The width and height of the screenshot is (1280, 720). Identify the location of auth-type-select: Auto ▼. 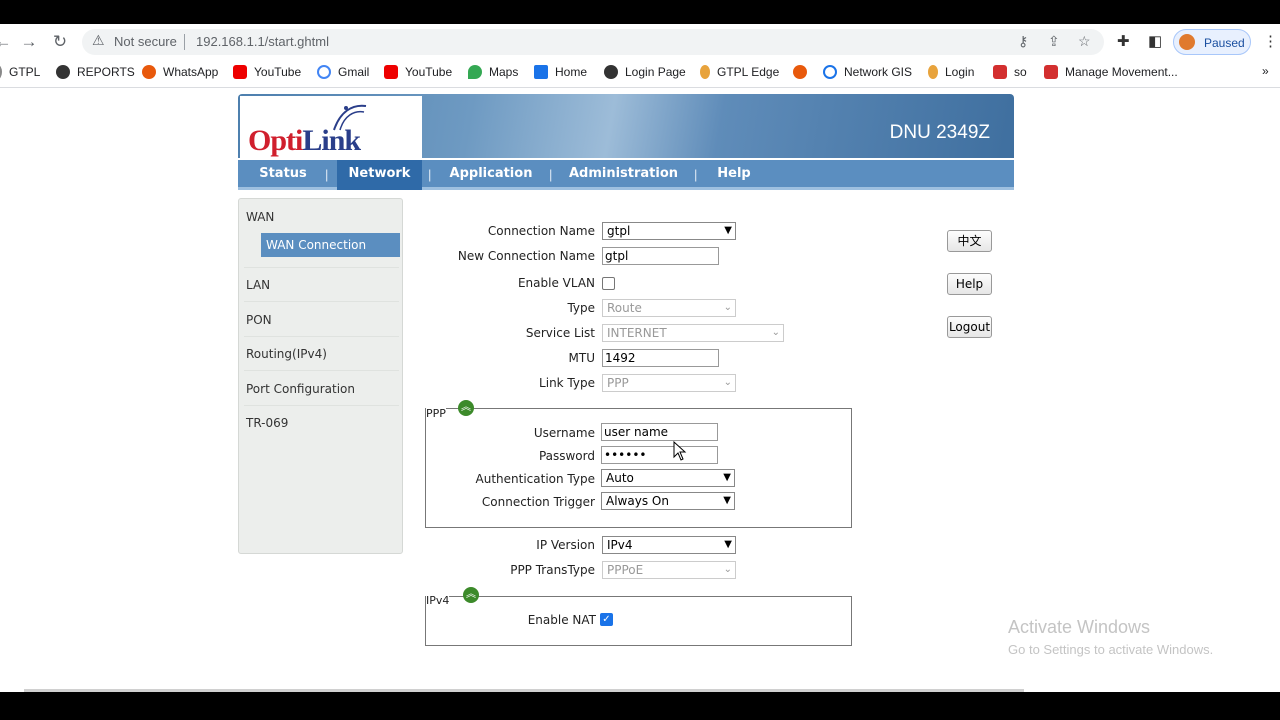
(668, 478).